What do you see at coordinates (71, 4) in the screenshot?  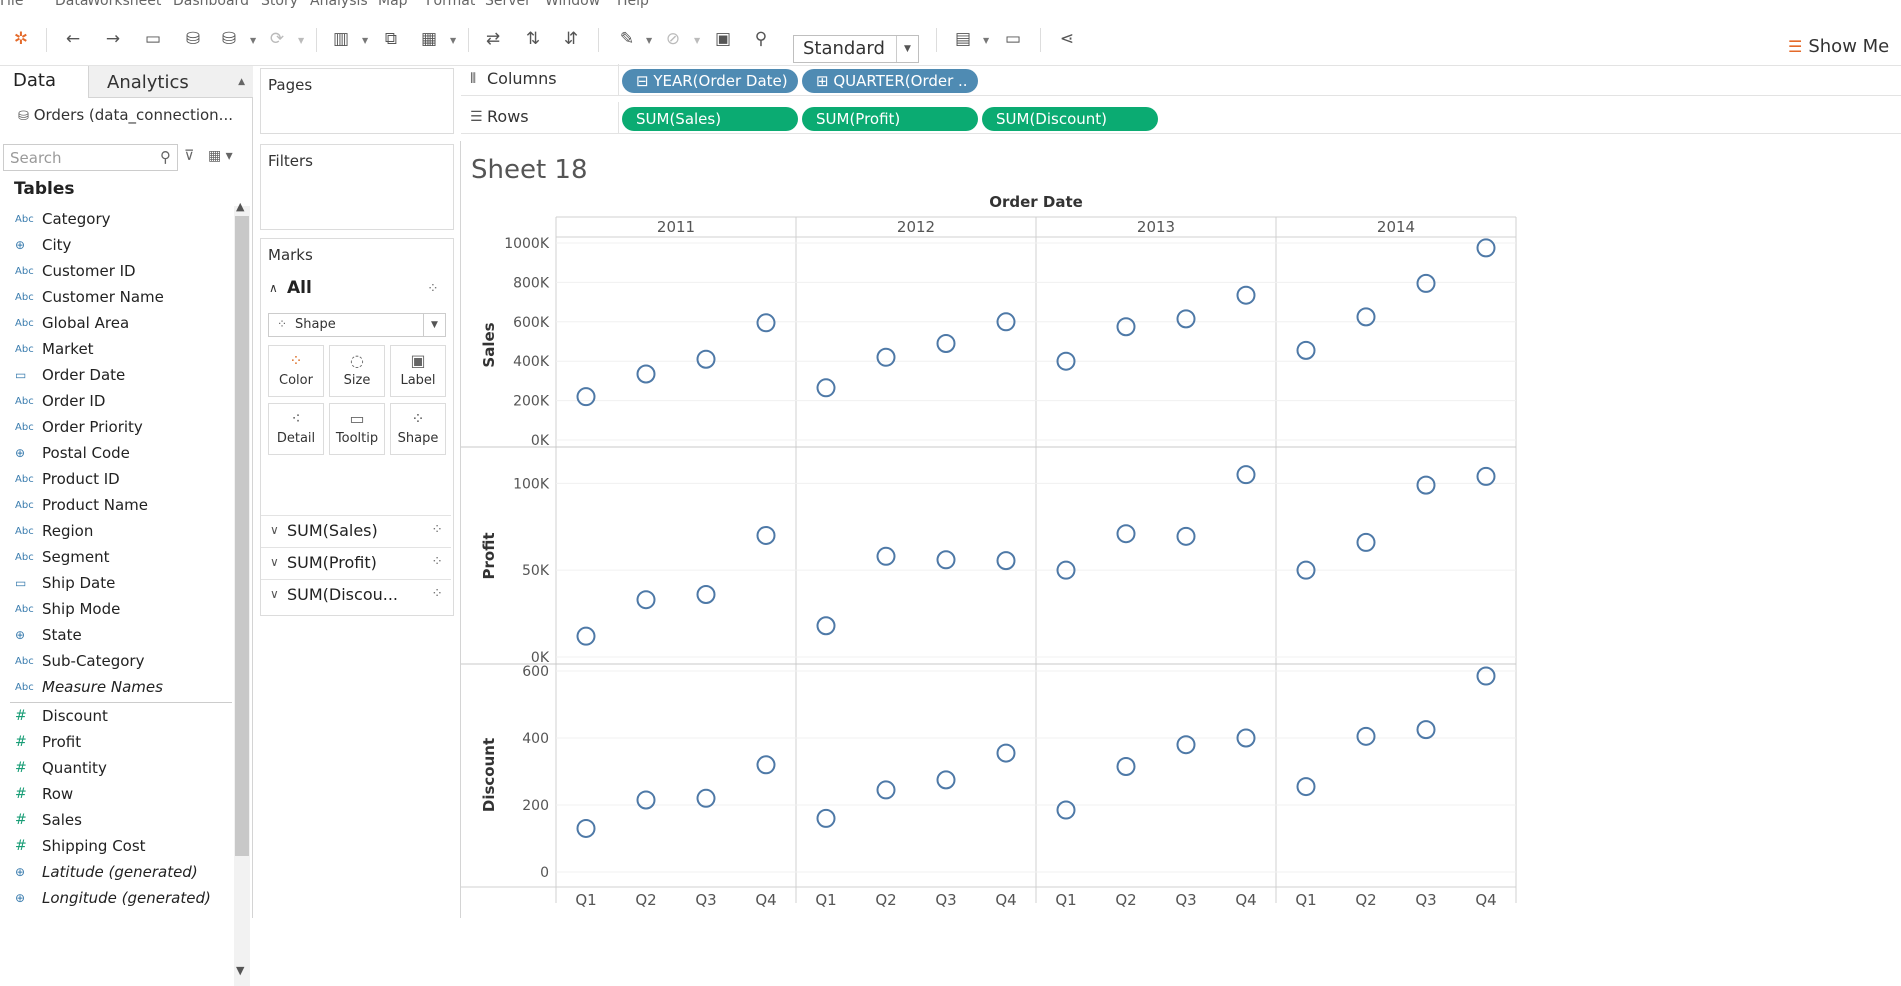 I see `menu-item-data: Data` at bounding box center [71, 4].